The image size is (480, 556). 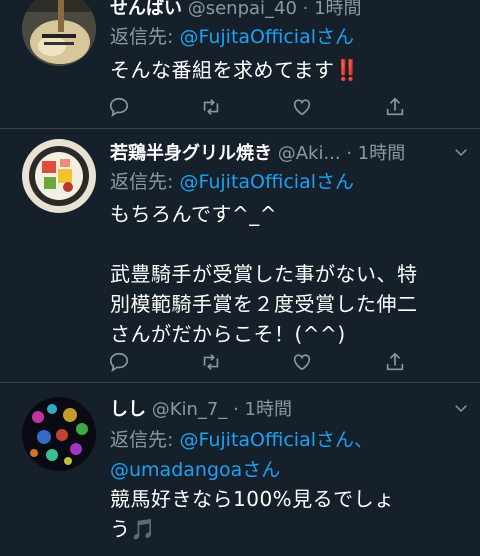 What do you see at coordinates (235, 70) in the screenshot?
I see `tweet-text: そんな番組を求めてます‼️` at bounding box center [235, 70].